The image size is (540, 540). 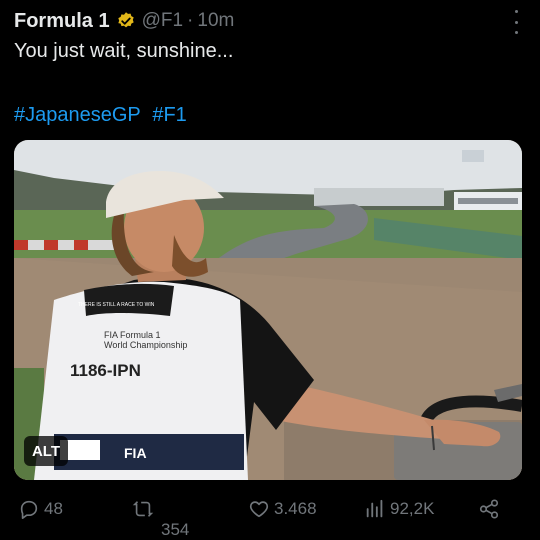 I want to click on post-header: Formula 1 @F1 · 10m, so click(x=270, y=21).